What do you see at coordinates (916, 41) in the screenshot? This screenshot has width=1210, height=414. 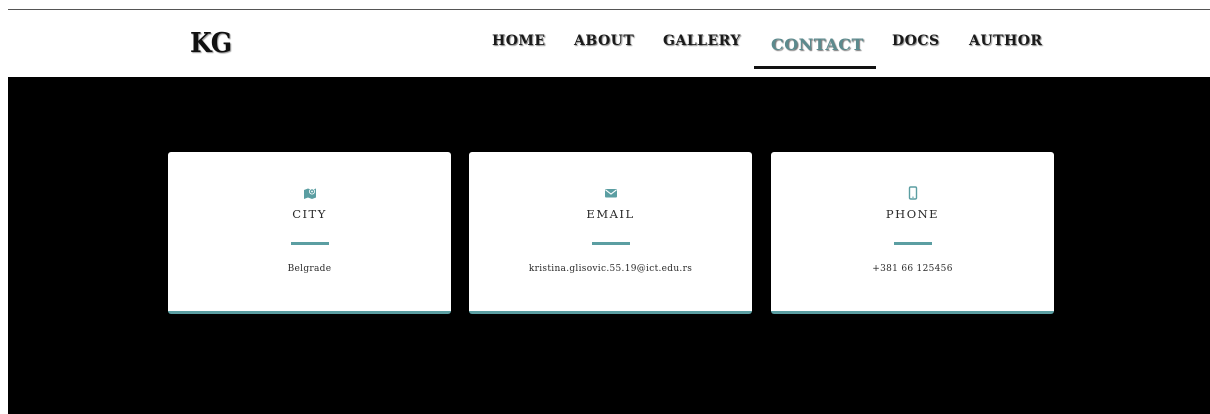 I see `nav-item-docs: DOCS` at bounding box center [916, 41].